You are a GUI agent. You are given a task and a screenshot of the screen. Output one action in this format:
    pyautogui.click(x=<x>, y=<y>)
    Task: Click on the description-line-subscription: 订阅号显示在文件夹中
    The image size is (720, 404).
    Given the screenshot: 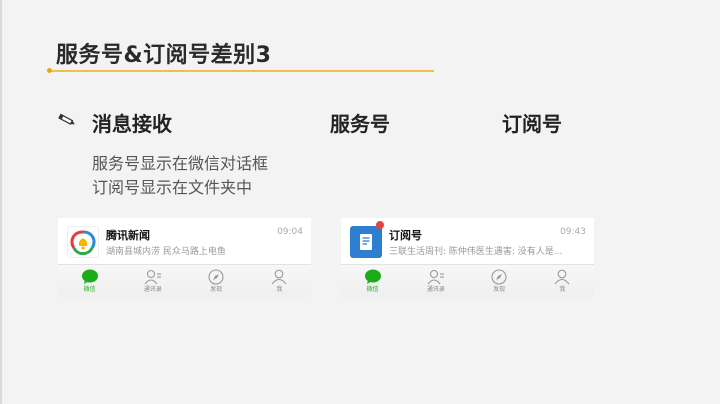 What is the action you would take?
    pyautogui.click(x=172, y=187)
    